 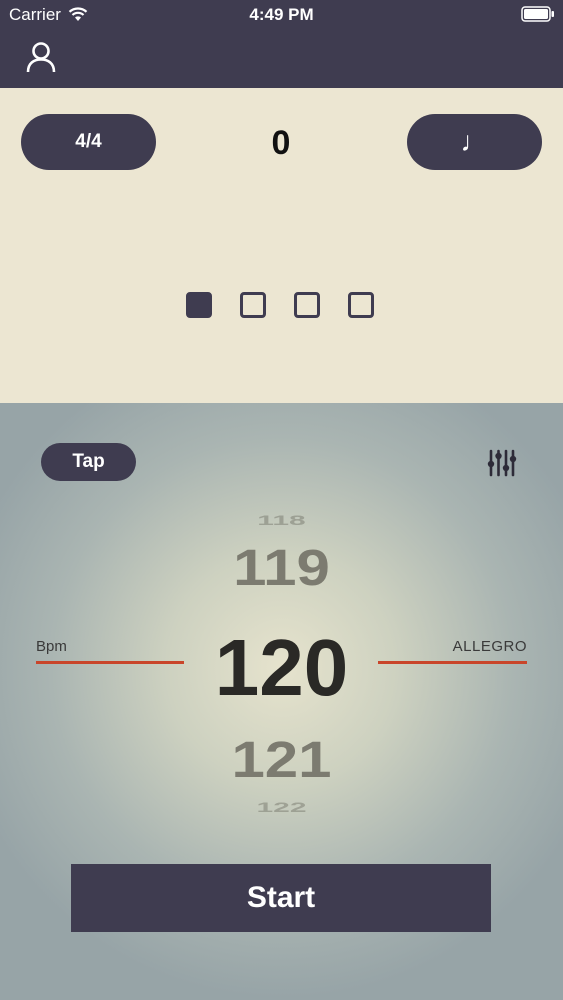 I want to click on tap-label: Tap, so click(x=88, y=461).